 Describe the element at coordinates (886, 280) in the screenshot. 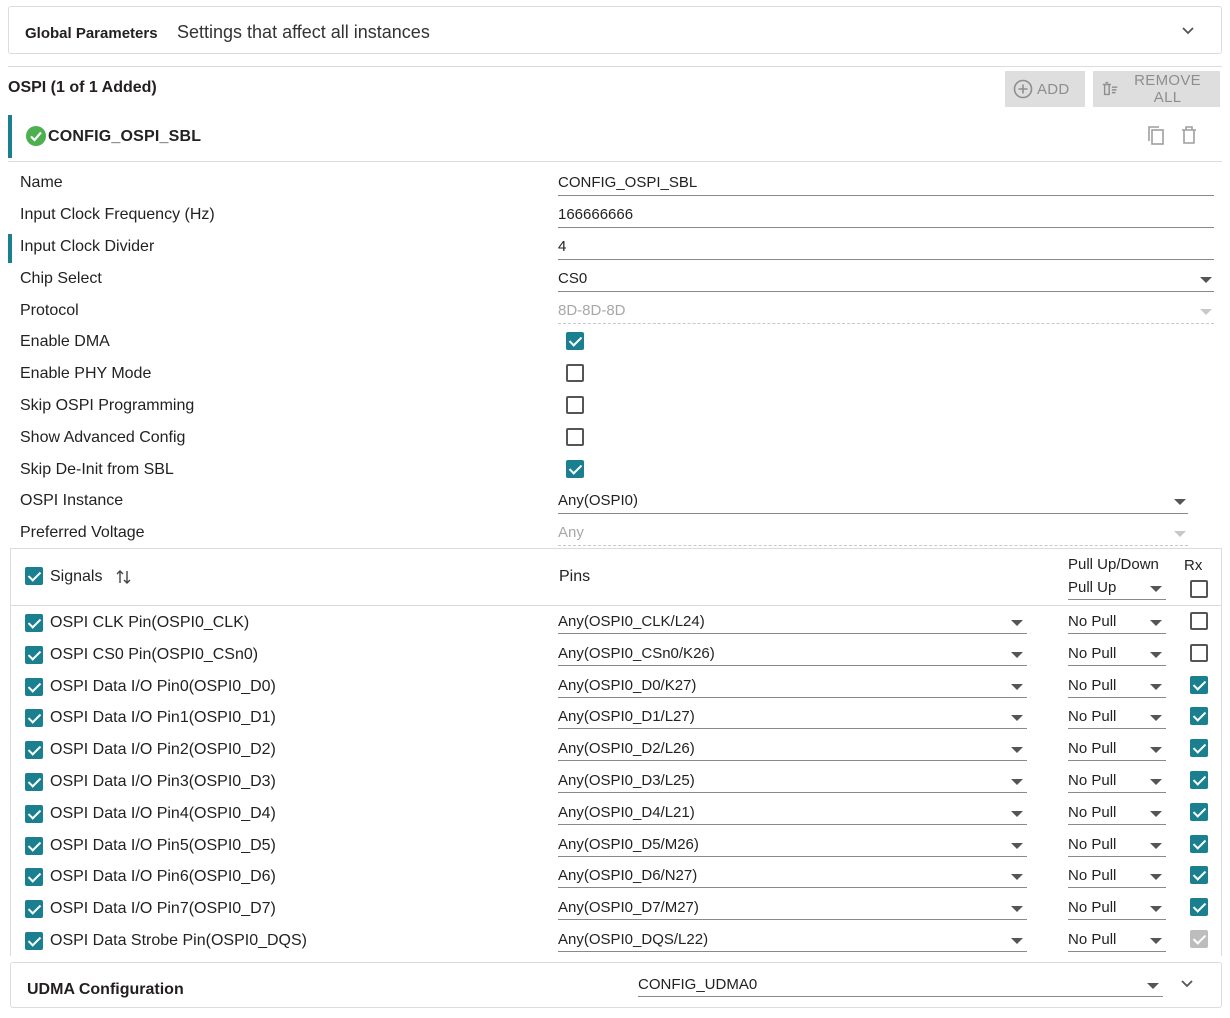

I see `chip-select-select: CS0` at that location.